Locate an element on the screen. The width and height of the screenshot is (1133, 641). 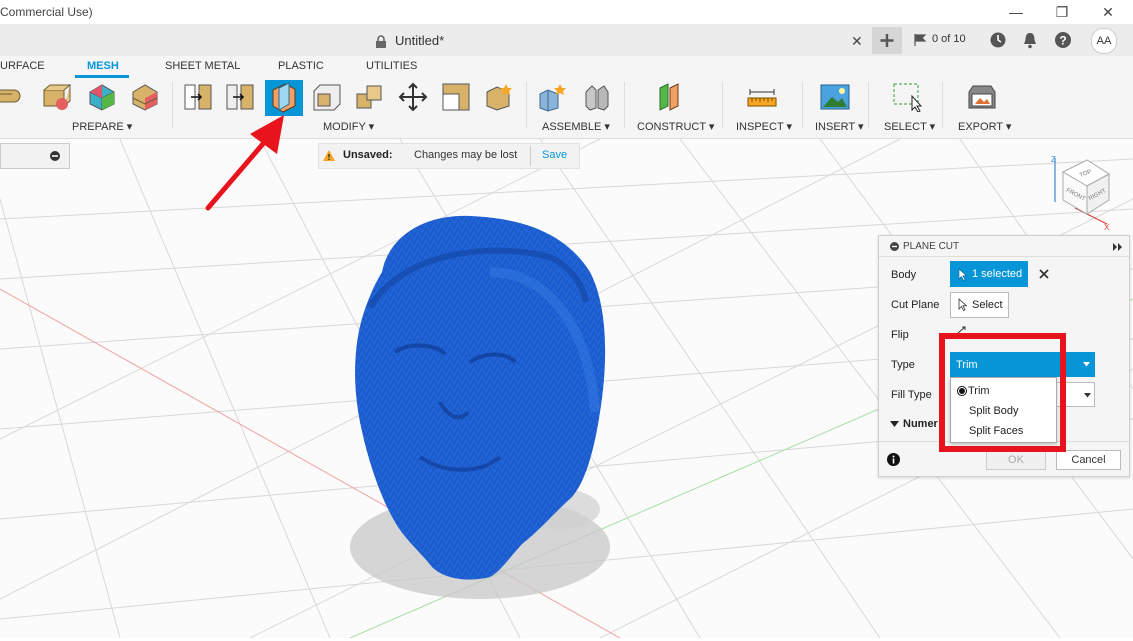
combine-face-groups-icon is located at coordinates (145, 97).